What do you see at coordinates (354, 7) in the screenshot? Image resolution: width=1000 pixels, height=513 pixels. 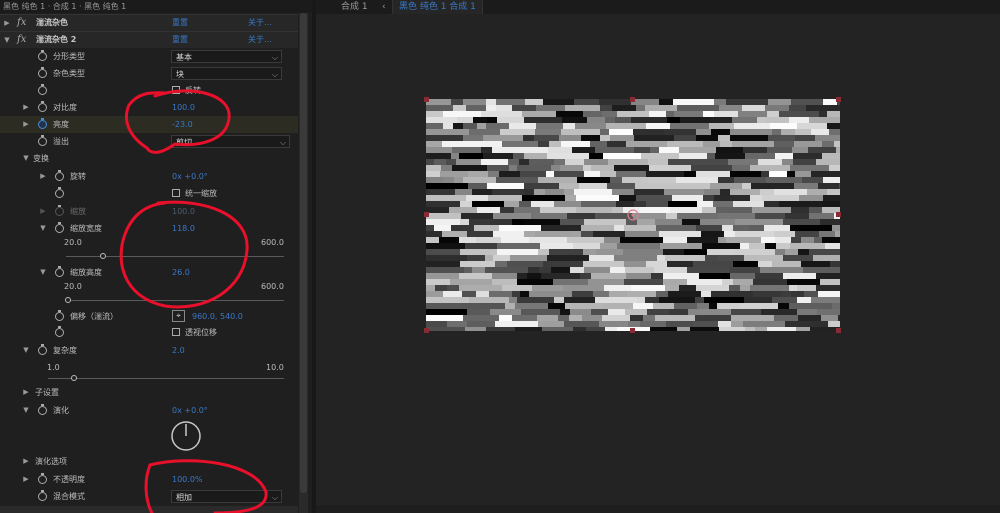 I see `tab-comp: 合成 1` at bounding box center [354, 7].